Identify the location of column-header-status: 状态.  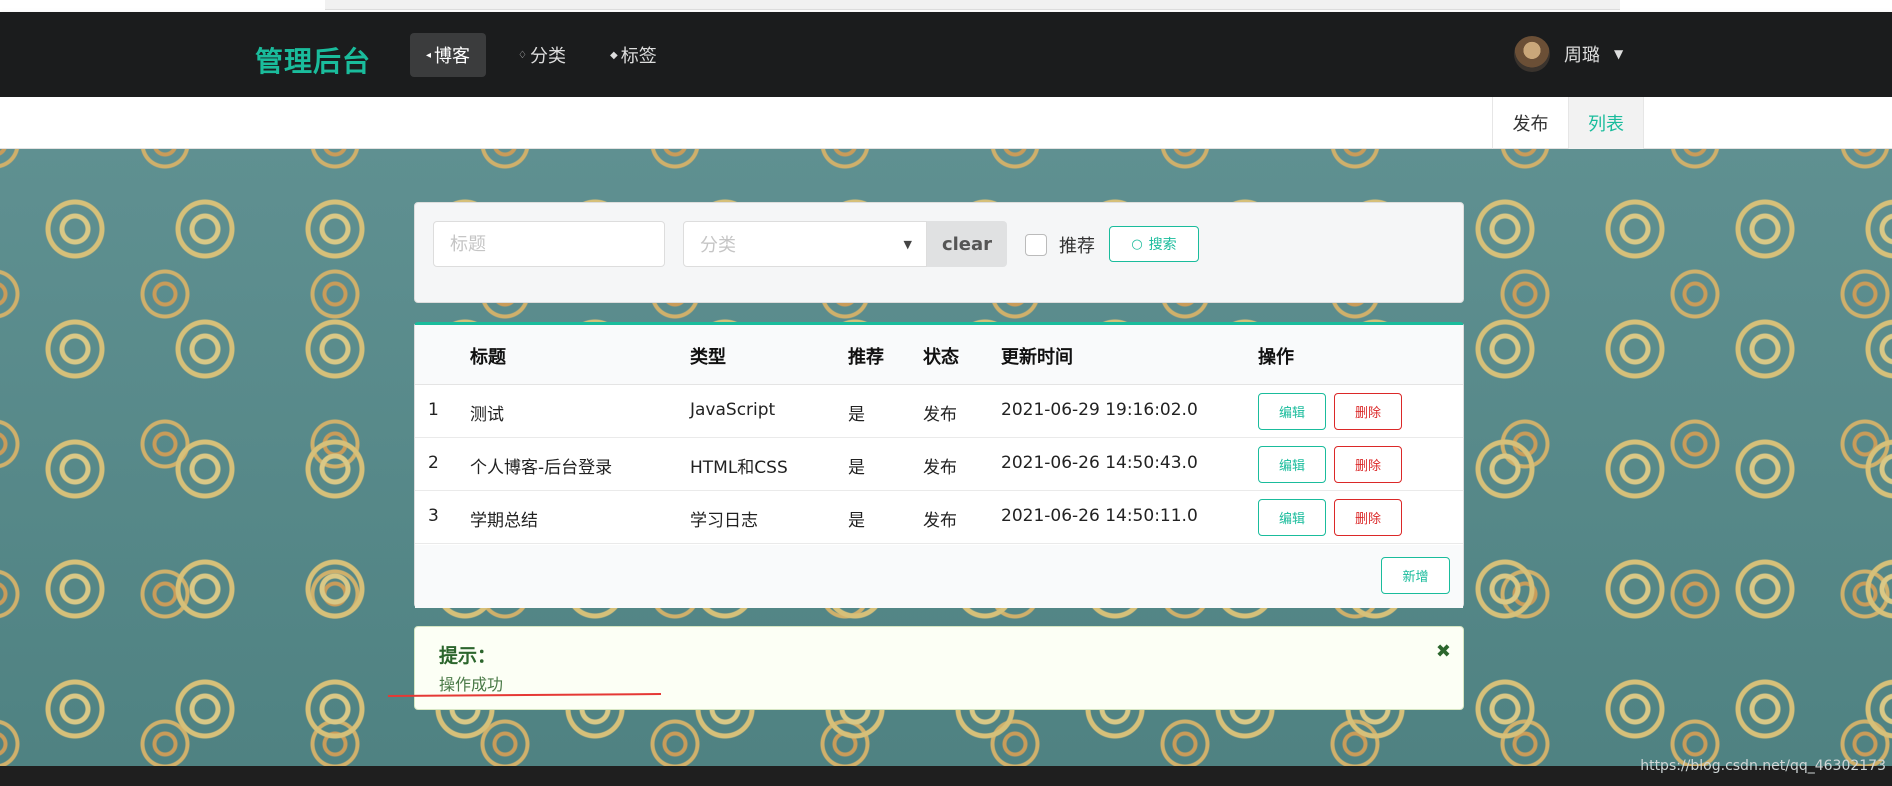
(941, 357).